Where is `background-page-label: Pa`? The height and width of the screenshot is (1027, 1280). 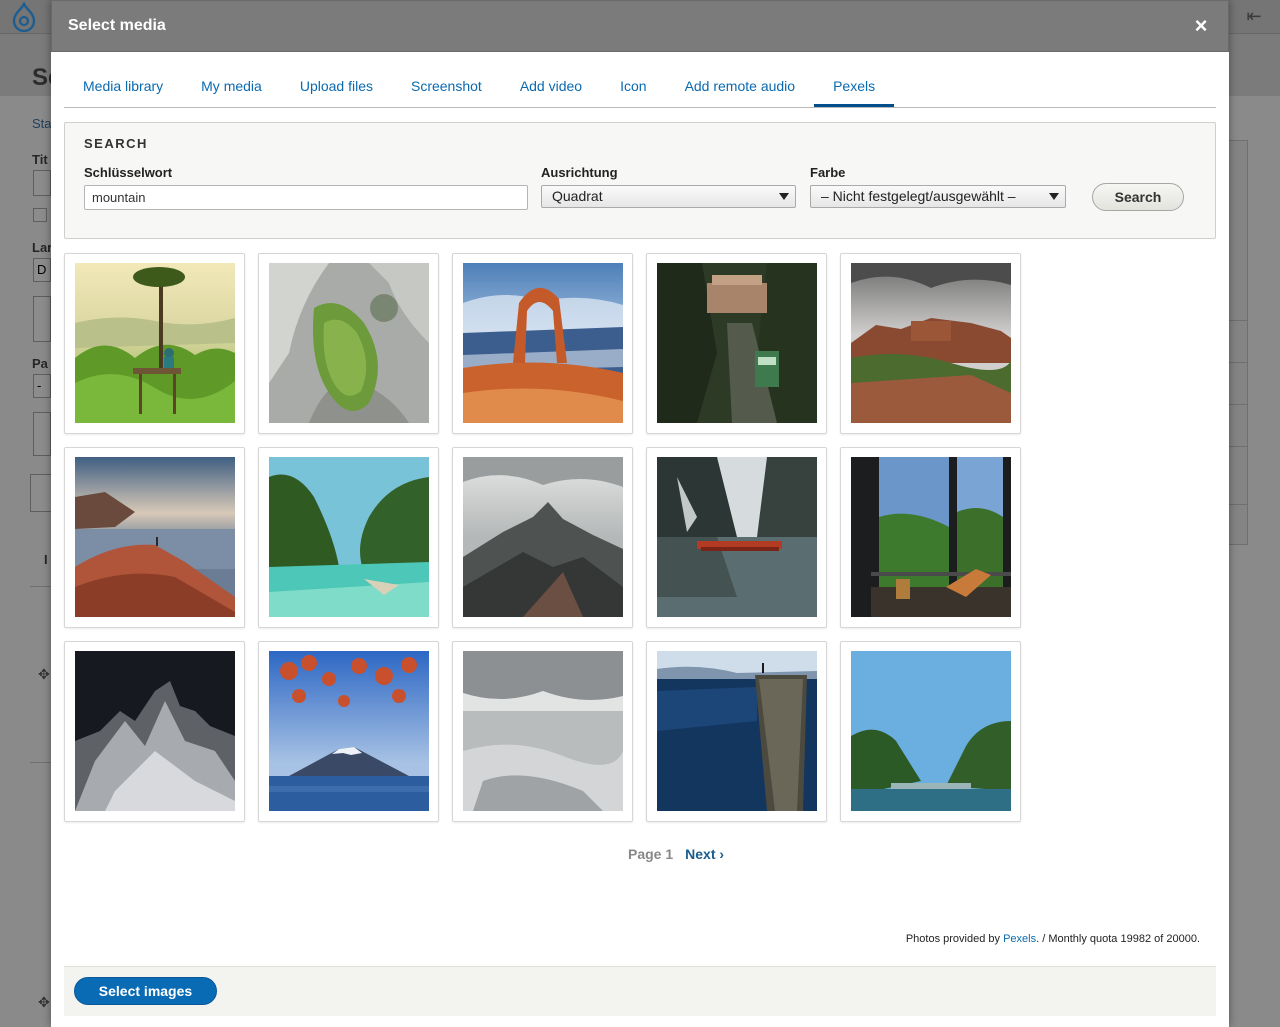
background-page-label: Pa is located at coordinates (40, 363).